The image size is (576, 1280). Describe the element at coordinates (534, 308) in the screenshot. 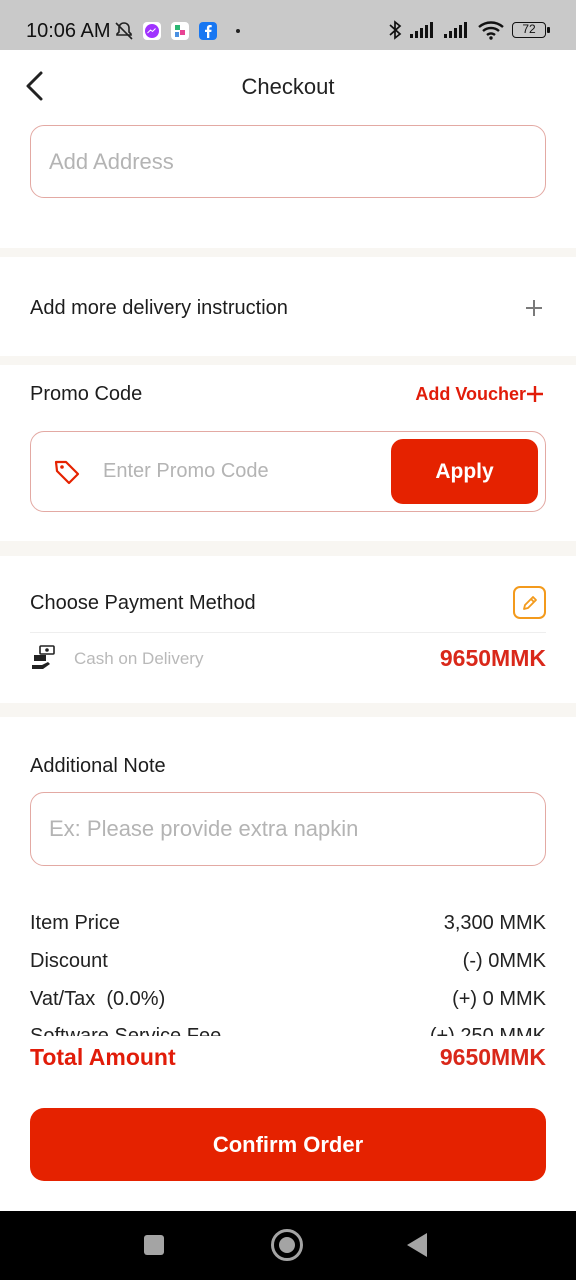

I see `add-delivery-instruction-icon` at that location.